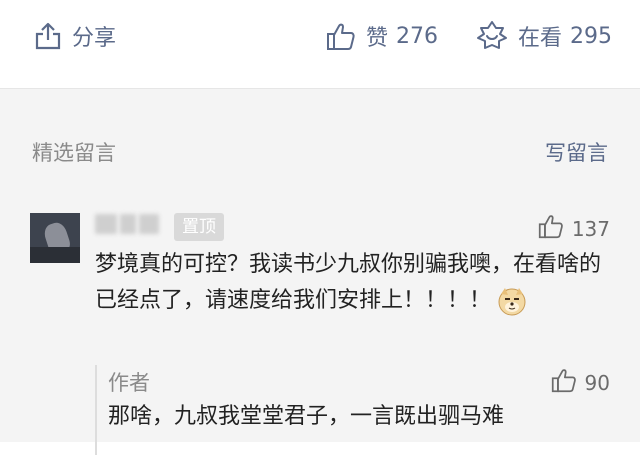  I want to click on watching-button: 在看 295, so click(544, 36).